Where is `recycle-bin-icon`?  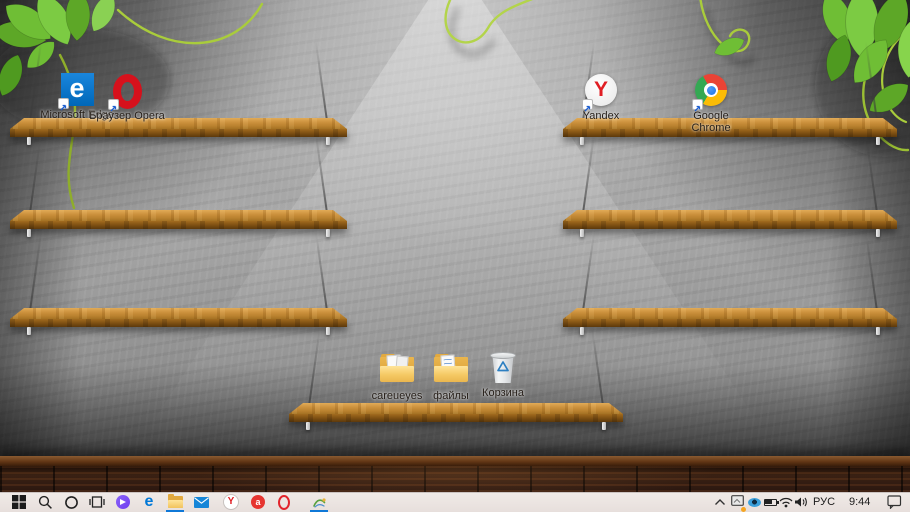
recycle-bin-icon is located at coordinates (503, 368).